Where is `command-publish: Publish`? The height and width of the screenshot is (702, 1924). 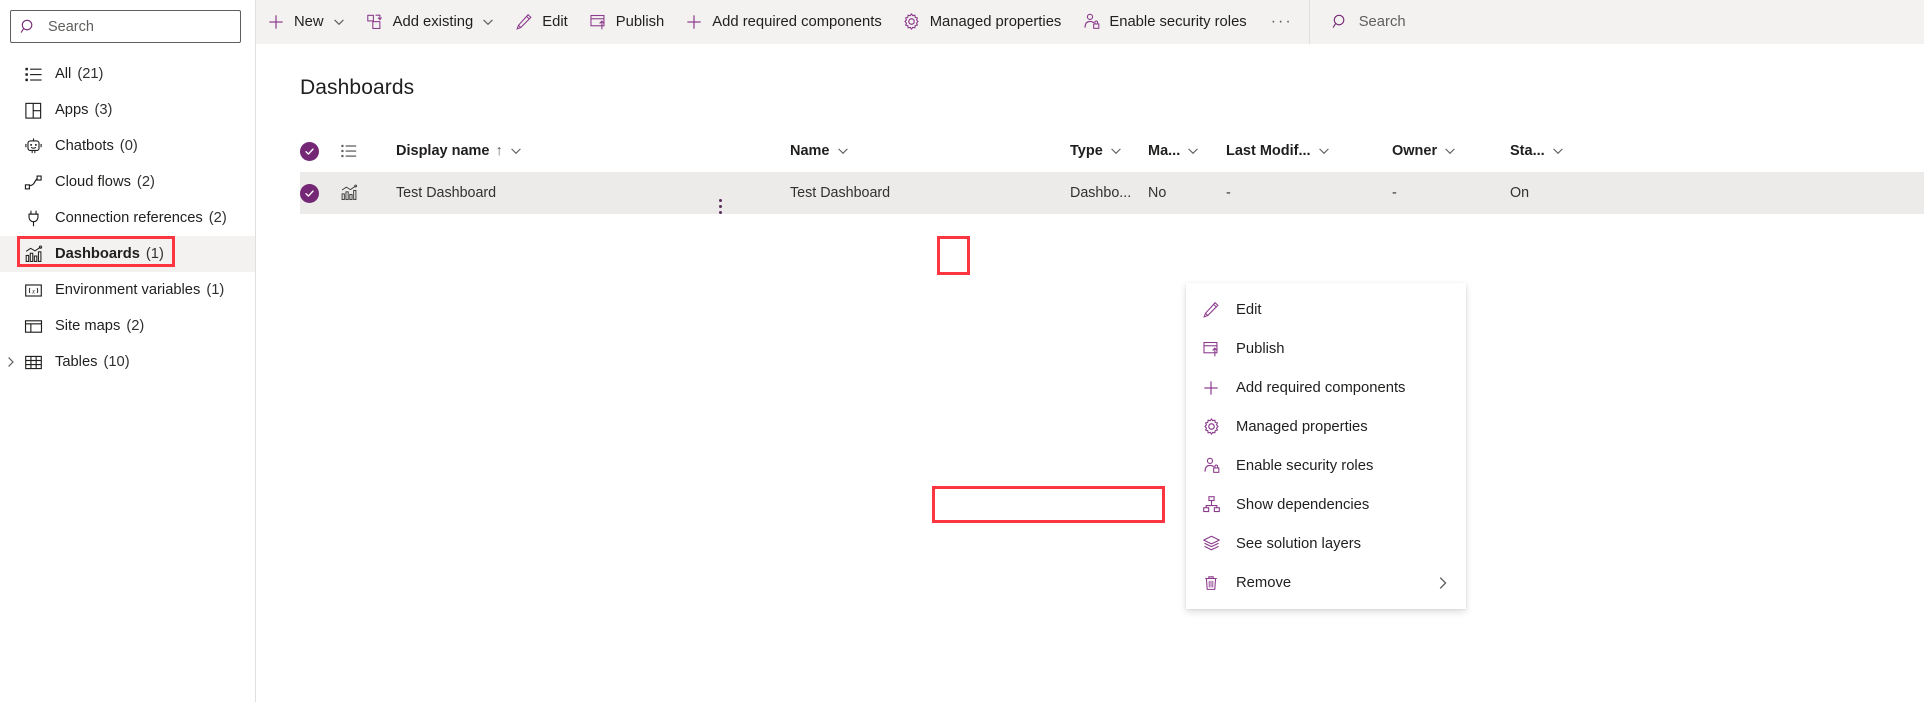 command-publish: Publish is located at coordinates (626, 22).